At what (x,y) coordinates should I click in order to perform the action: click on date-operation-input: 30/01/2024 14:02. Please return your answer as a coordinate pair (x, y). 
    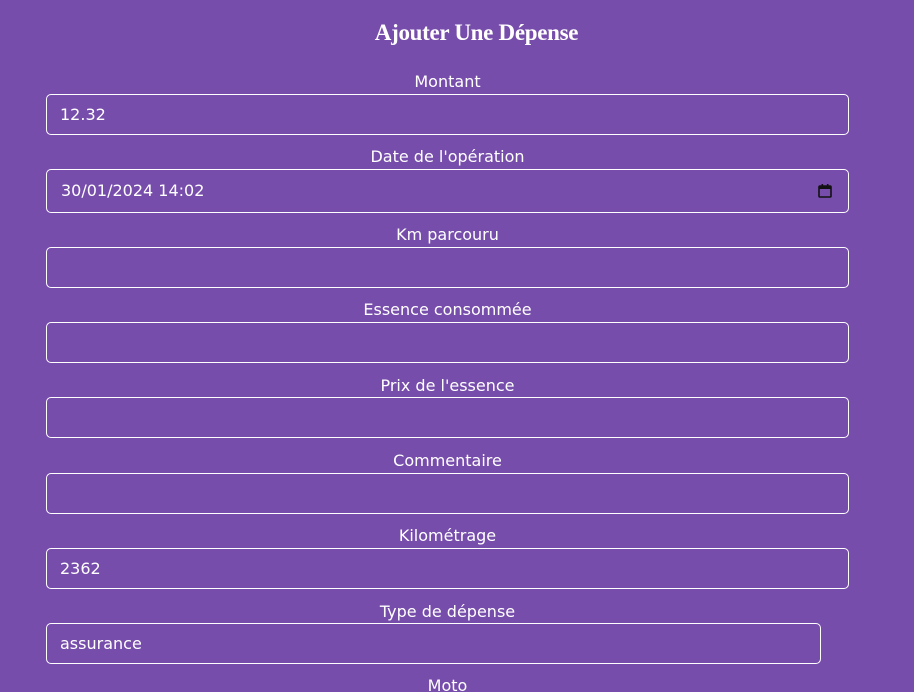
    Looking at the image, I should click on (447, 191).